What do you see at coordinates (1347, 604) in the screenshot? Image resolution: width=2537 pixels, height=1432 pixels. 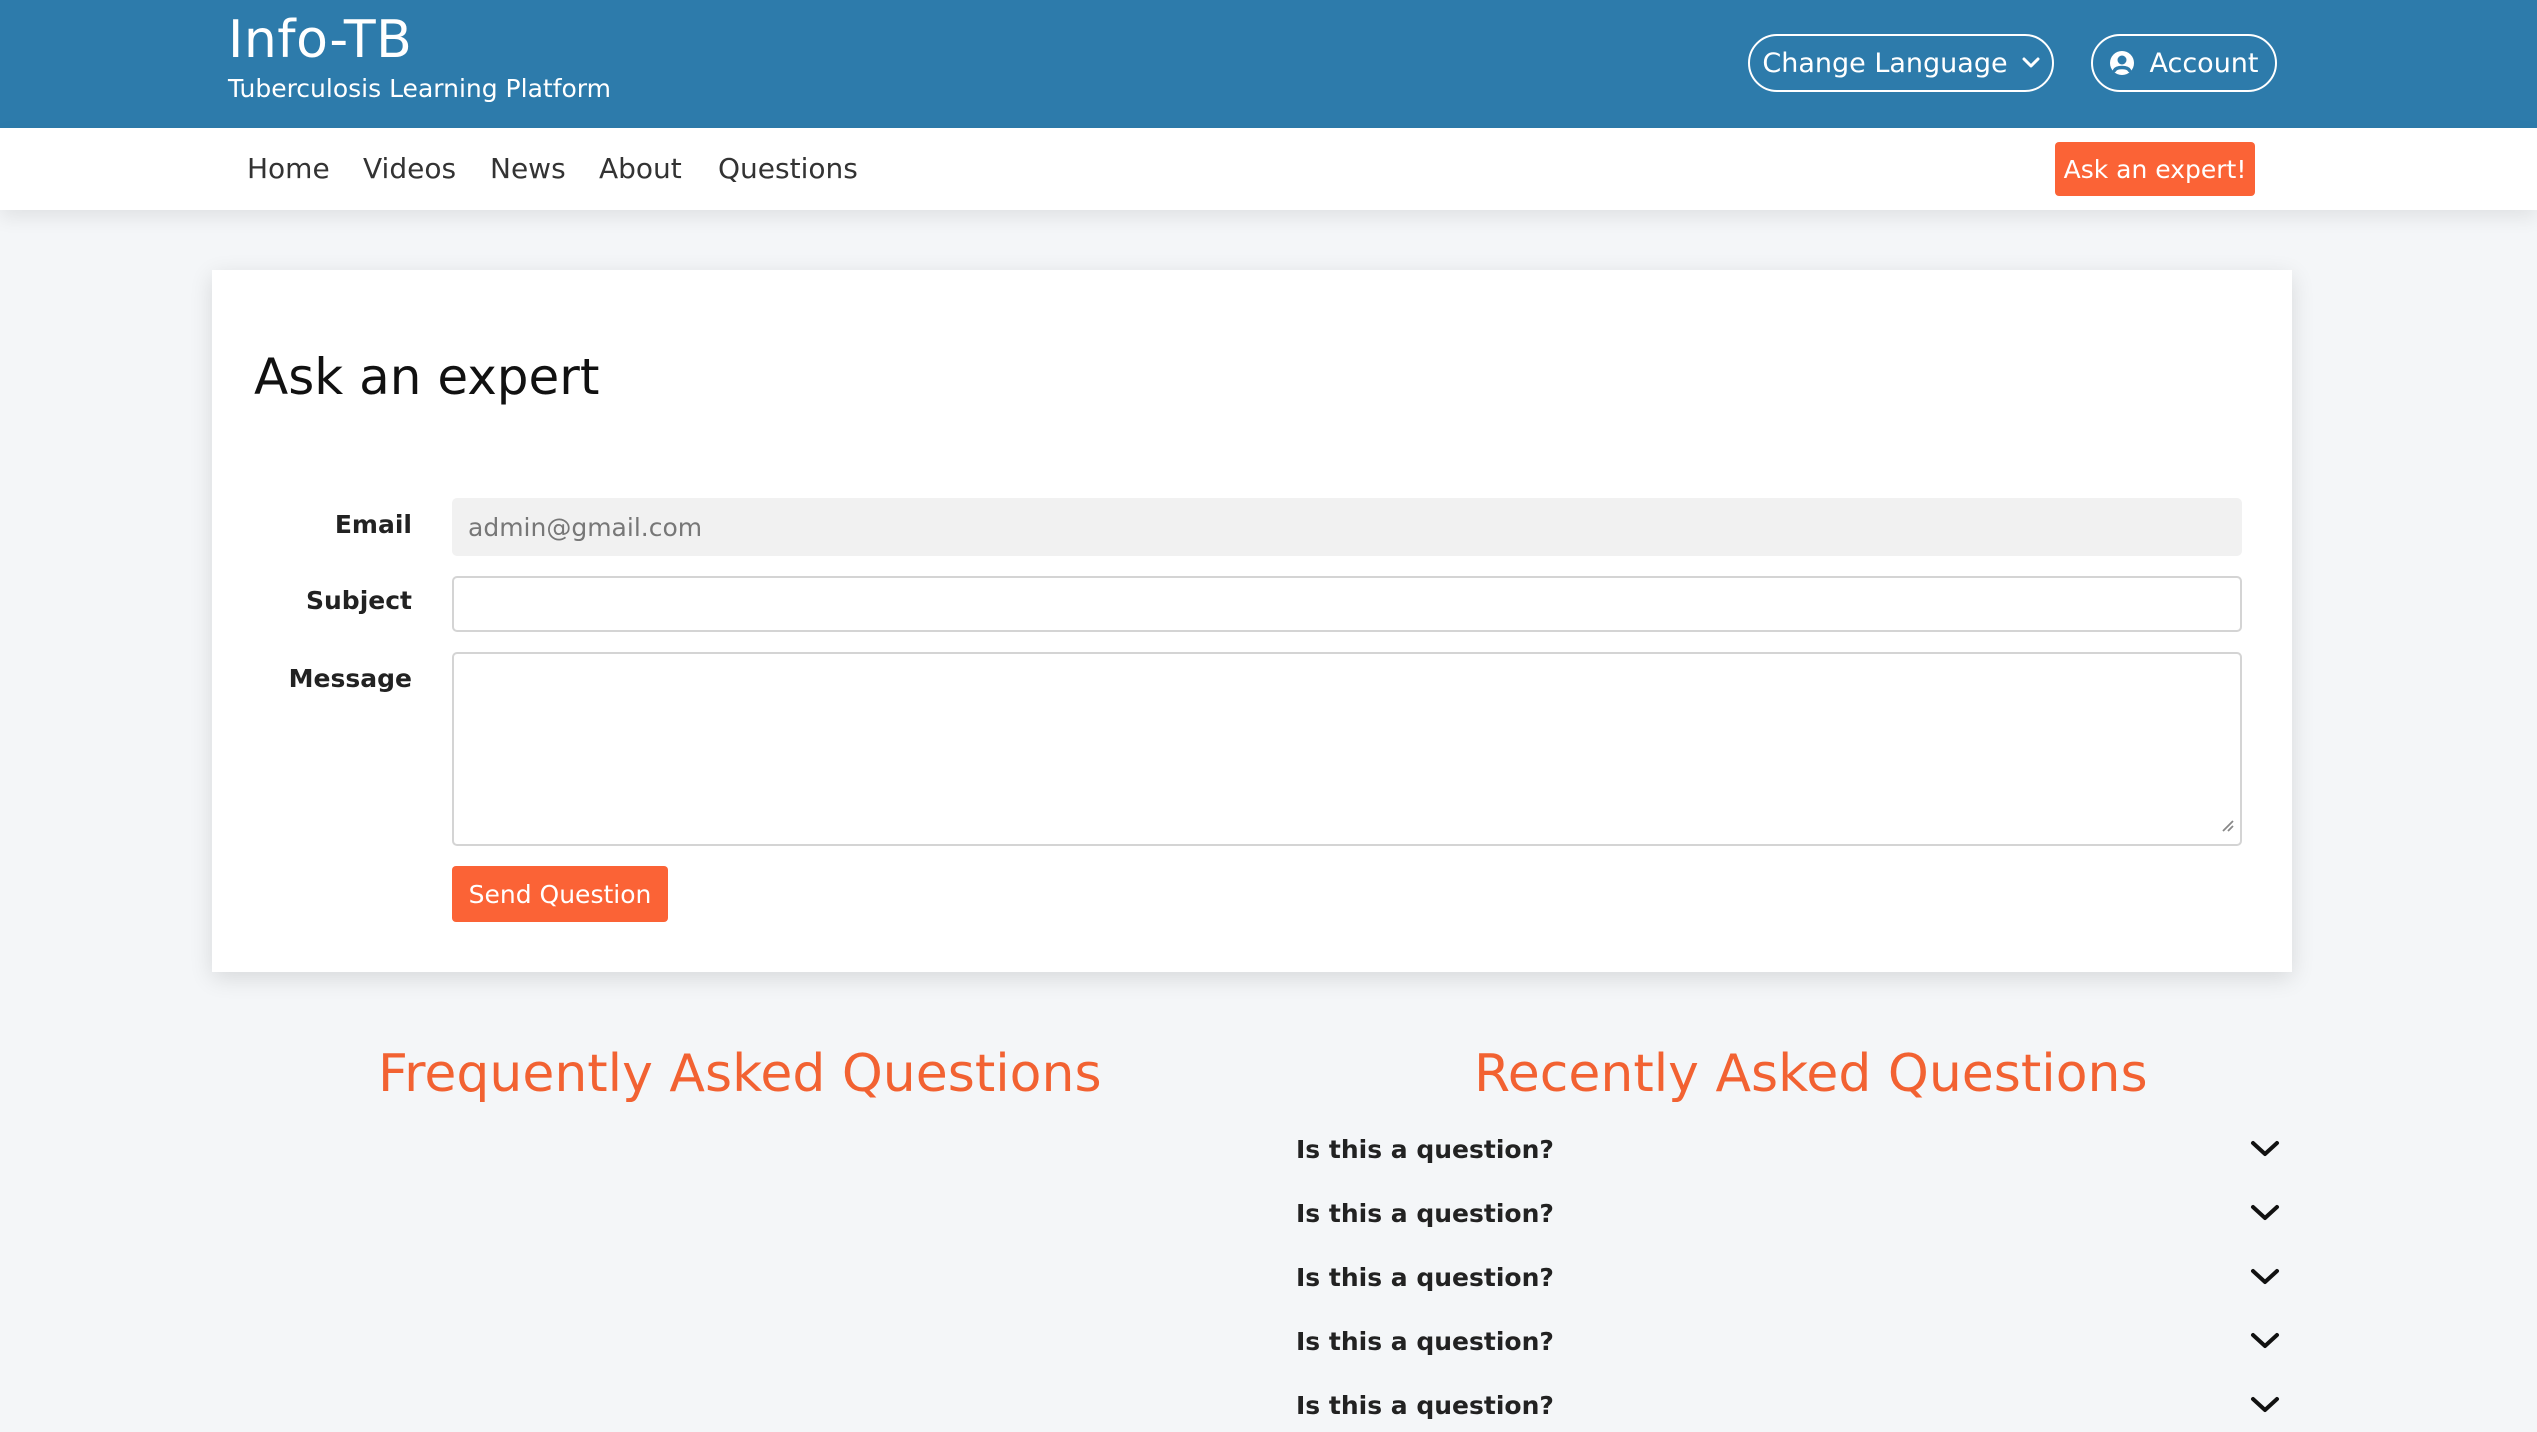 I see `subject-field` at bounding box center [1347, 604].